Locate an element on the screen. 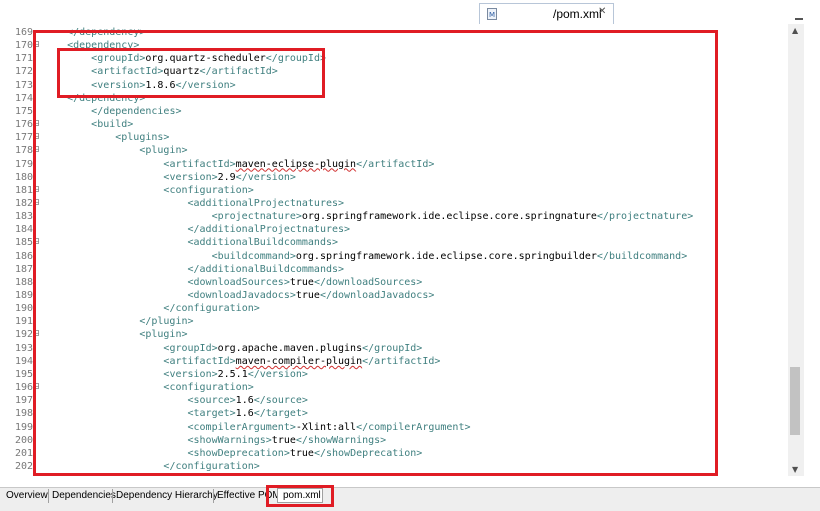 This screenshot has width=820, height=511. editor-tab-title: /pom.xml is located at coordinates (577, 14).